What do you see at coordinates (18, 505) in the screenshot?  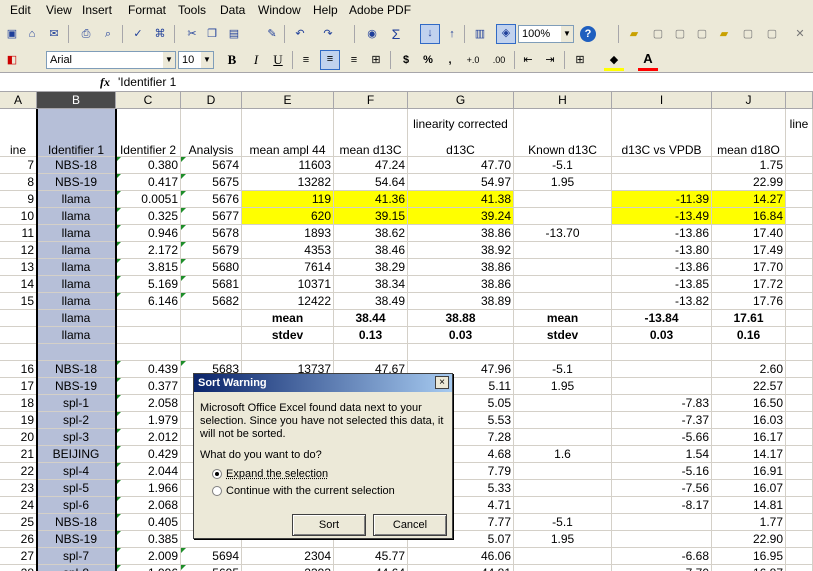 I see `row-number-cell: 24` at bounding box center [18, 505].